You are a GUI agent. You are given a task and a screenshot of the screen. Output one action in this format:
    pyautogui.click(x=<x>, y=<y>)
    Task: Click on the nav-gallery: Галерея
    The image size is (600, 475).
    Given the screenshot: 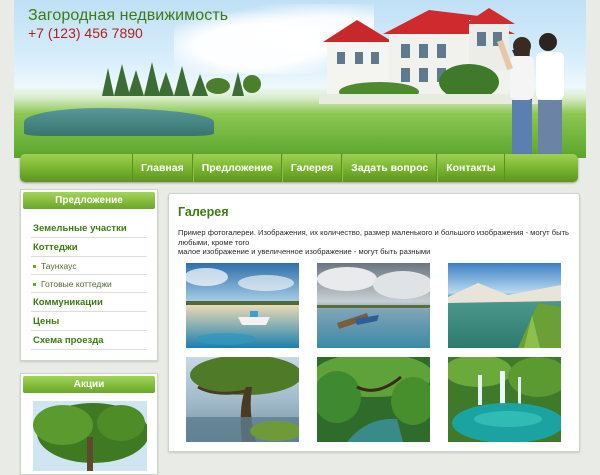 What is the action you would take?
    pyautogui.click(x=312, y=168)
    